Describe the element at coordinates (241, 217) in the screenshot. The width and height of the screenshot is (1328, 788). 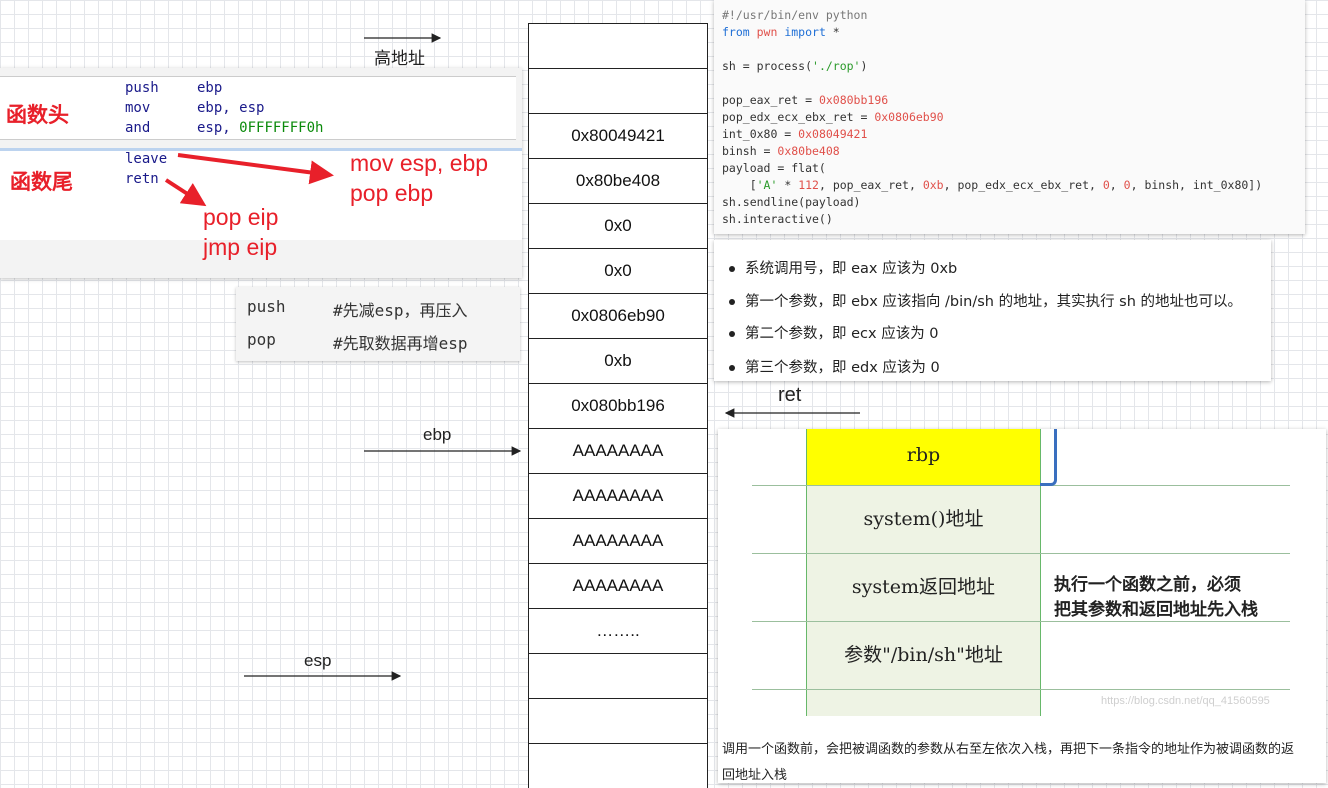
I see `retn-expansion-1: pop eip` at that location.